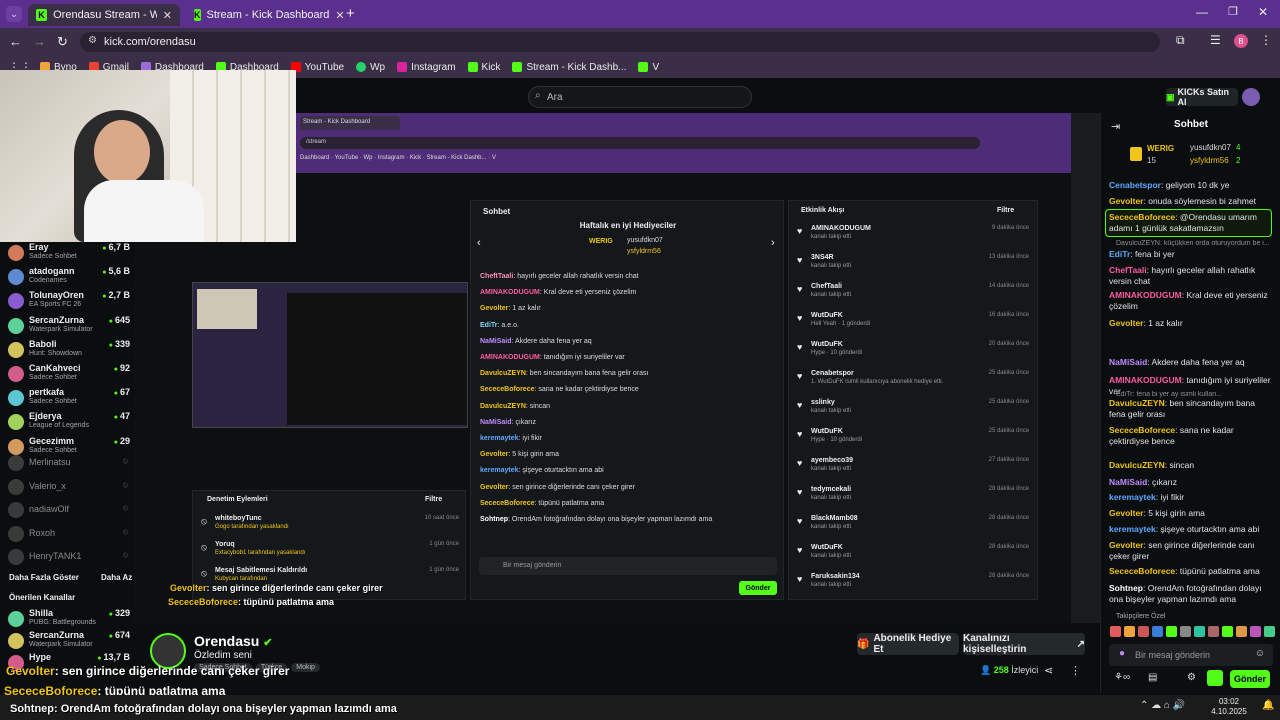  What do you see at coordinates (1119, 254) in the screenshot?
I see `chat-username: EdiTr` at bounding box center [1119, 254].